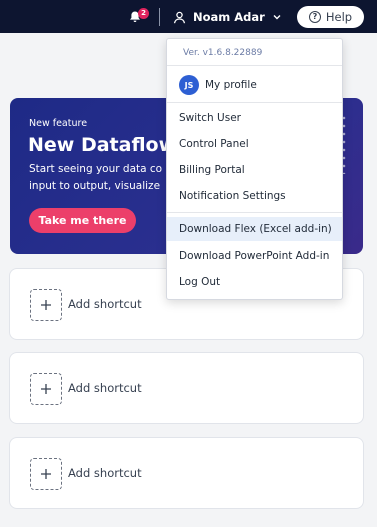 The height and width of the screenshot is (527, 377). Describe the element at coordinates (96, 169) in the screenshot. I see `banner-body-line1: Start seeing your data co` at that location.